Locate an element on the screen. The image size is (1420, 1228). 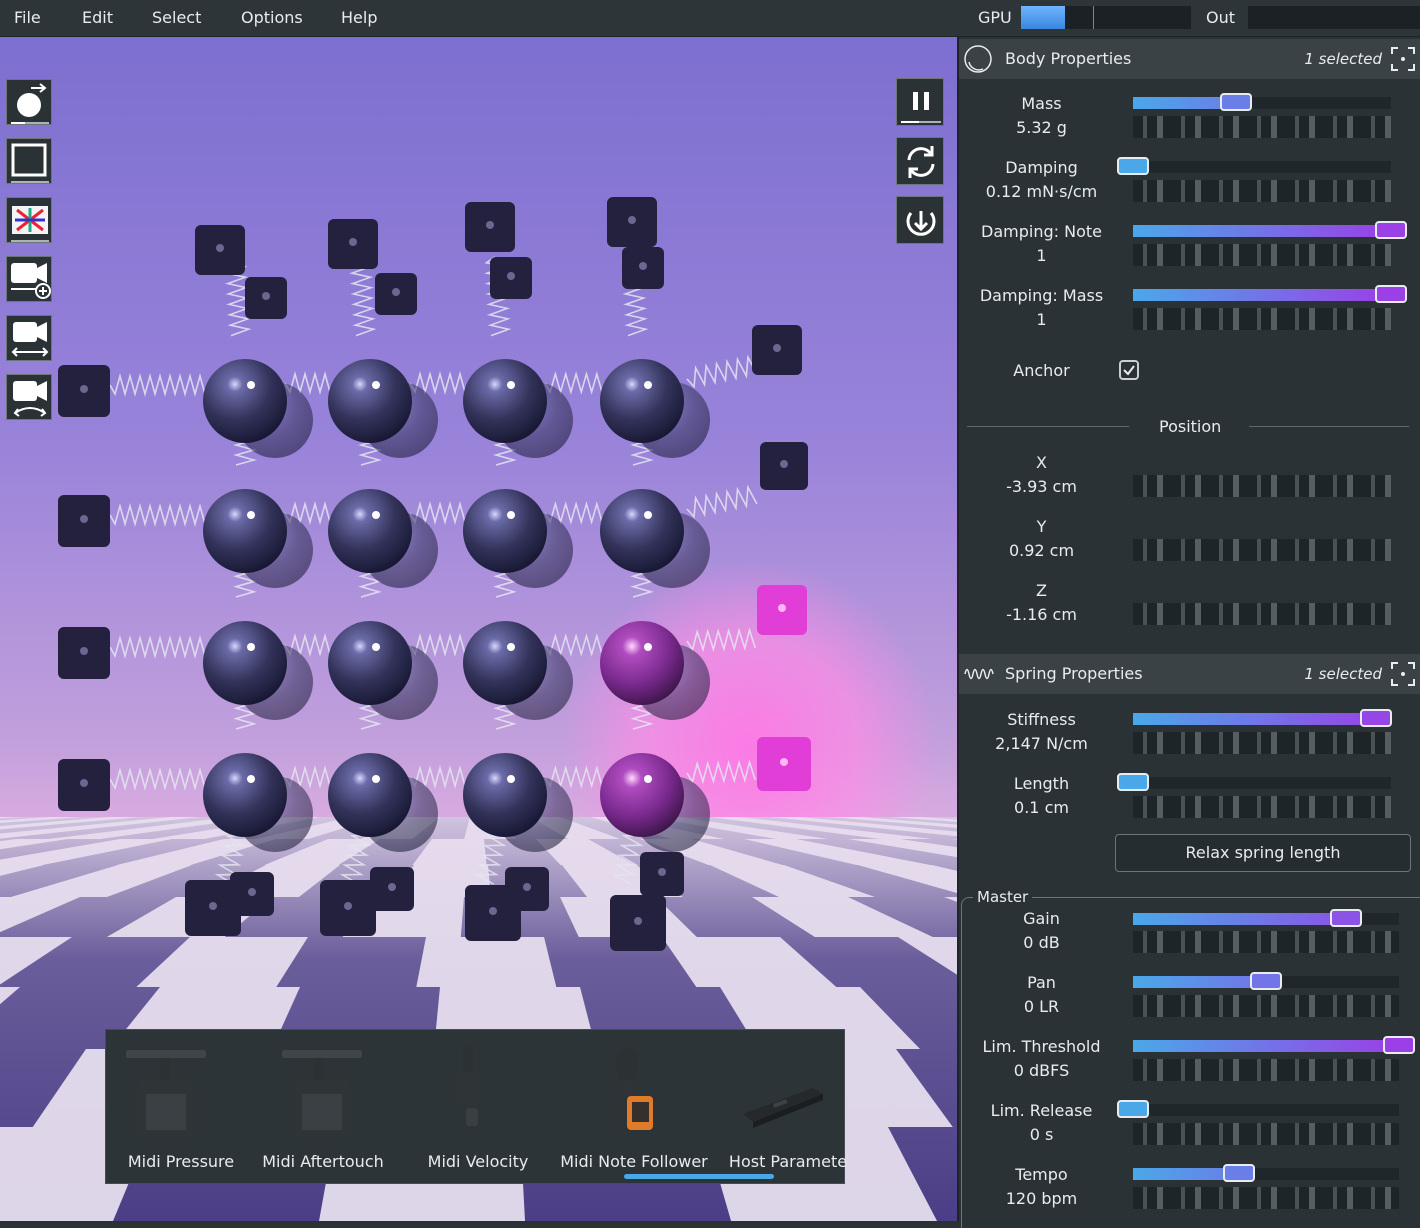
menu-help: Help is located at coordinates (359, 18).